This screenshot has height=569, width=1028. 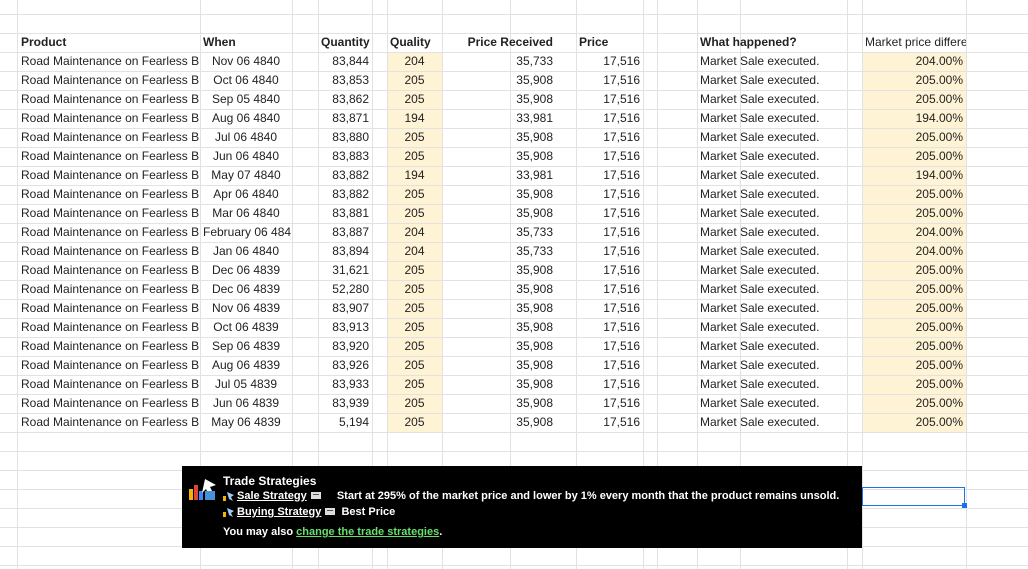 What do you see at coordinates (609, 42) in the screenshot?
I see `header-price: Price` at bounding box center [609, 42].